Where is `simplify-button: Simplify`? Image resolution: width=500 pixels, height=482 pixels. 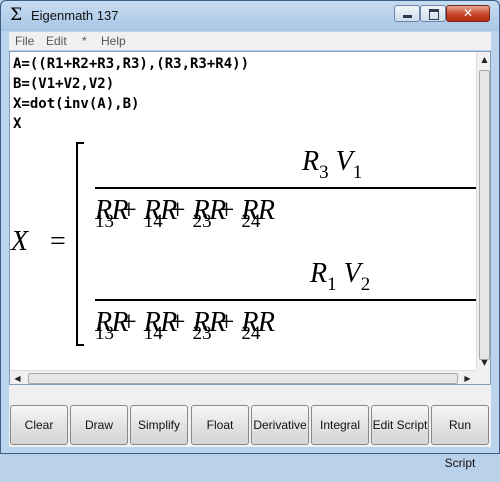 simplify-button: Simplify is located at coordinates (159, 425).